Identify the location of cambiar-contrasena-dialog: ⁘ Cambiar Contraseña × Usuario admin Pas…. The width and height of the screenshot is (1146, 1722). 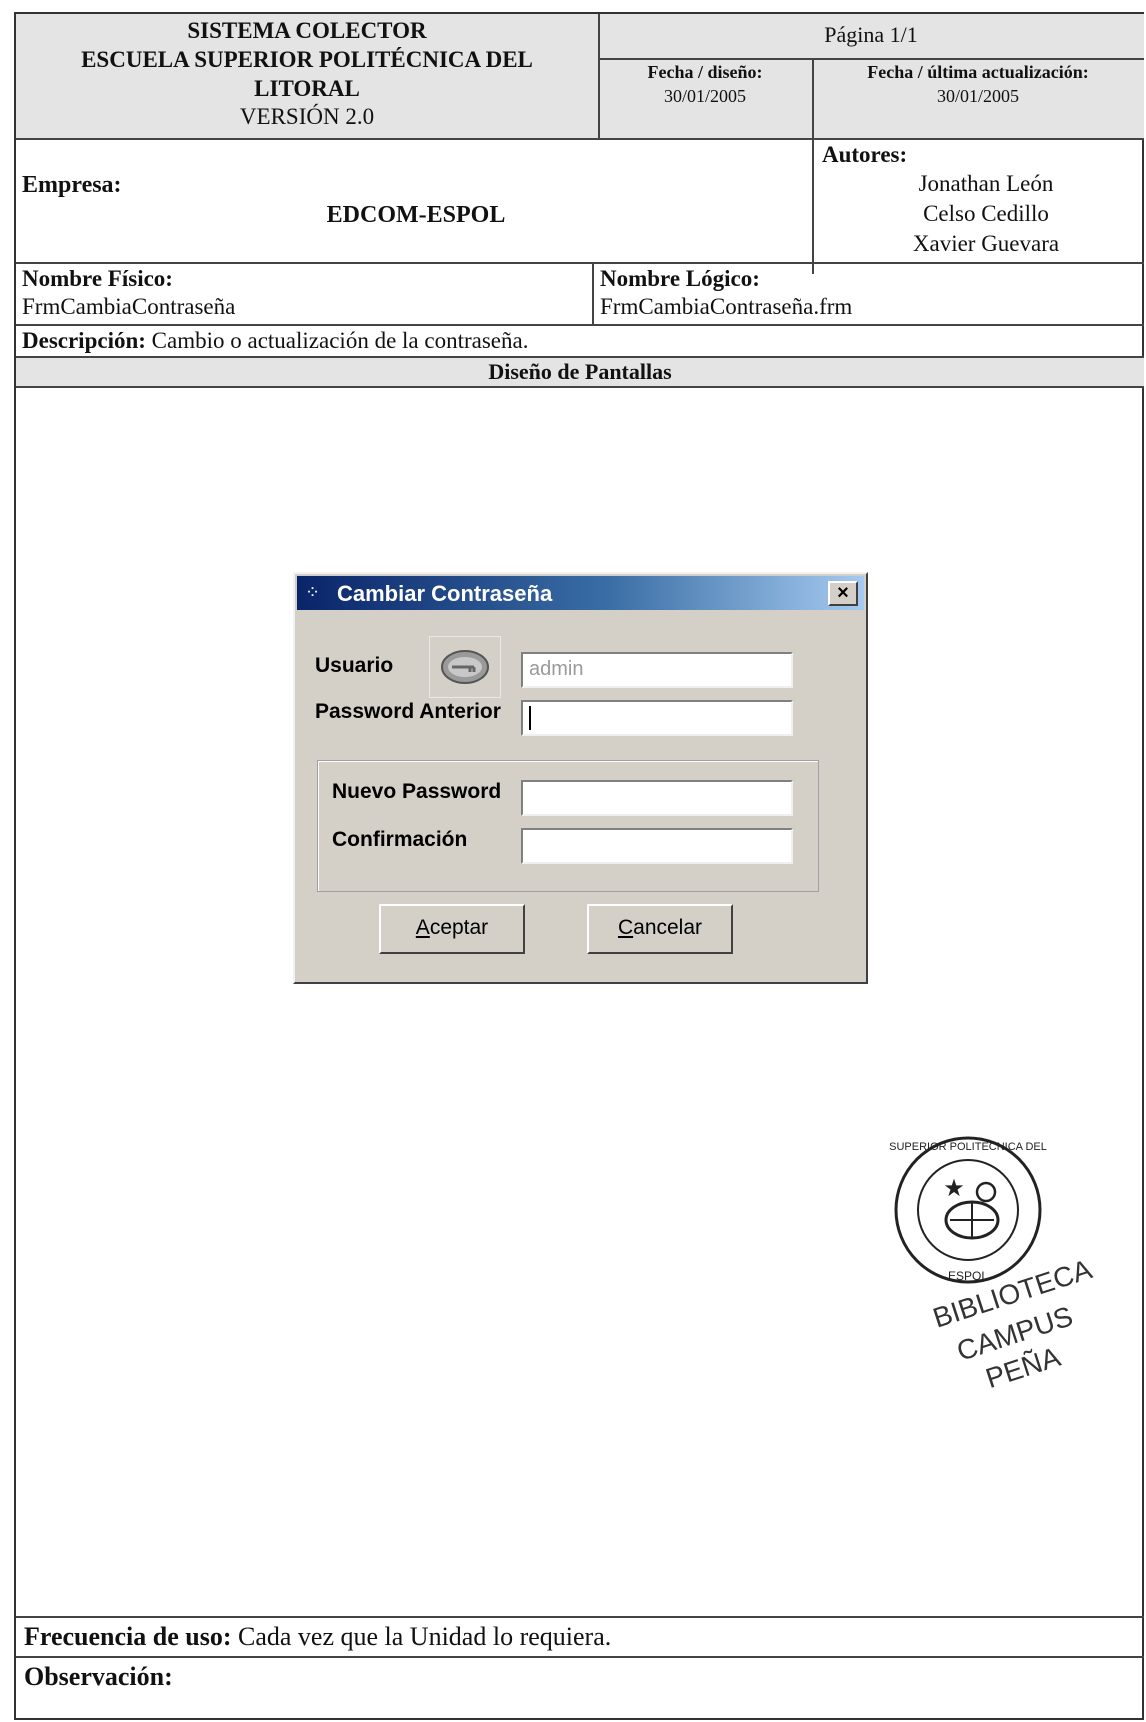
(580, 778).